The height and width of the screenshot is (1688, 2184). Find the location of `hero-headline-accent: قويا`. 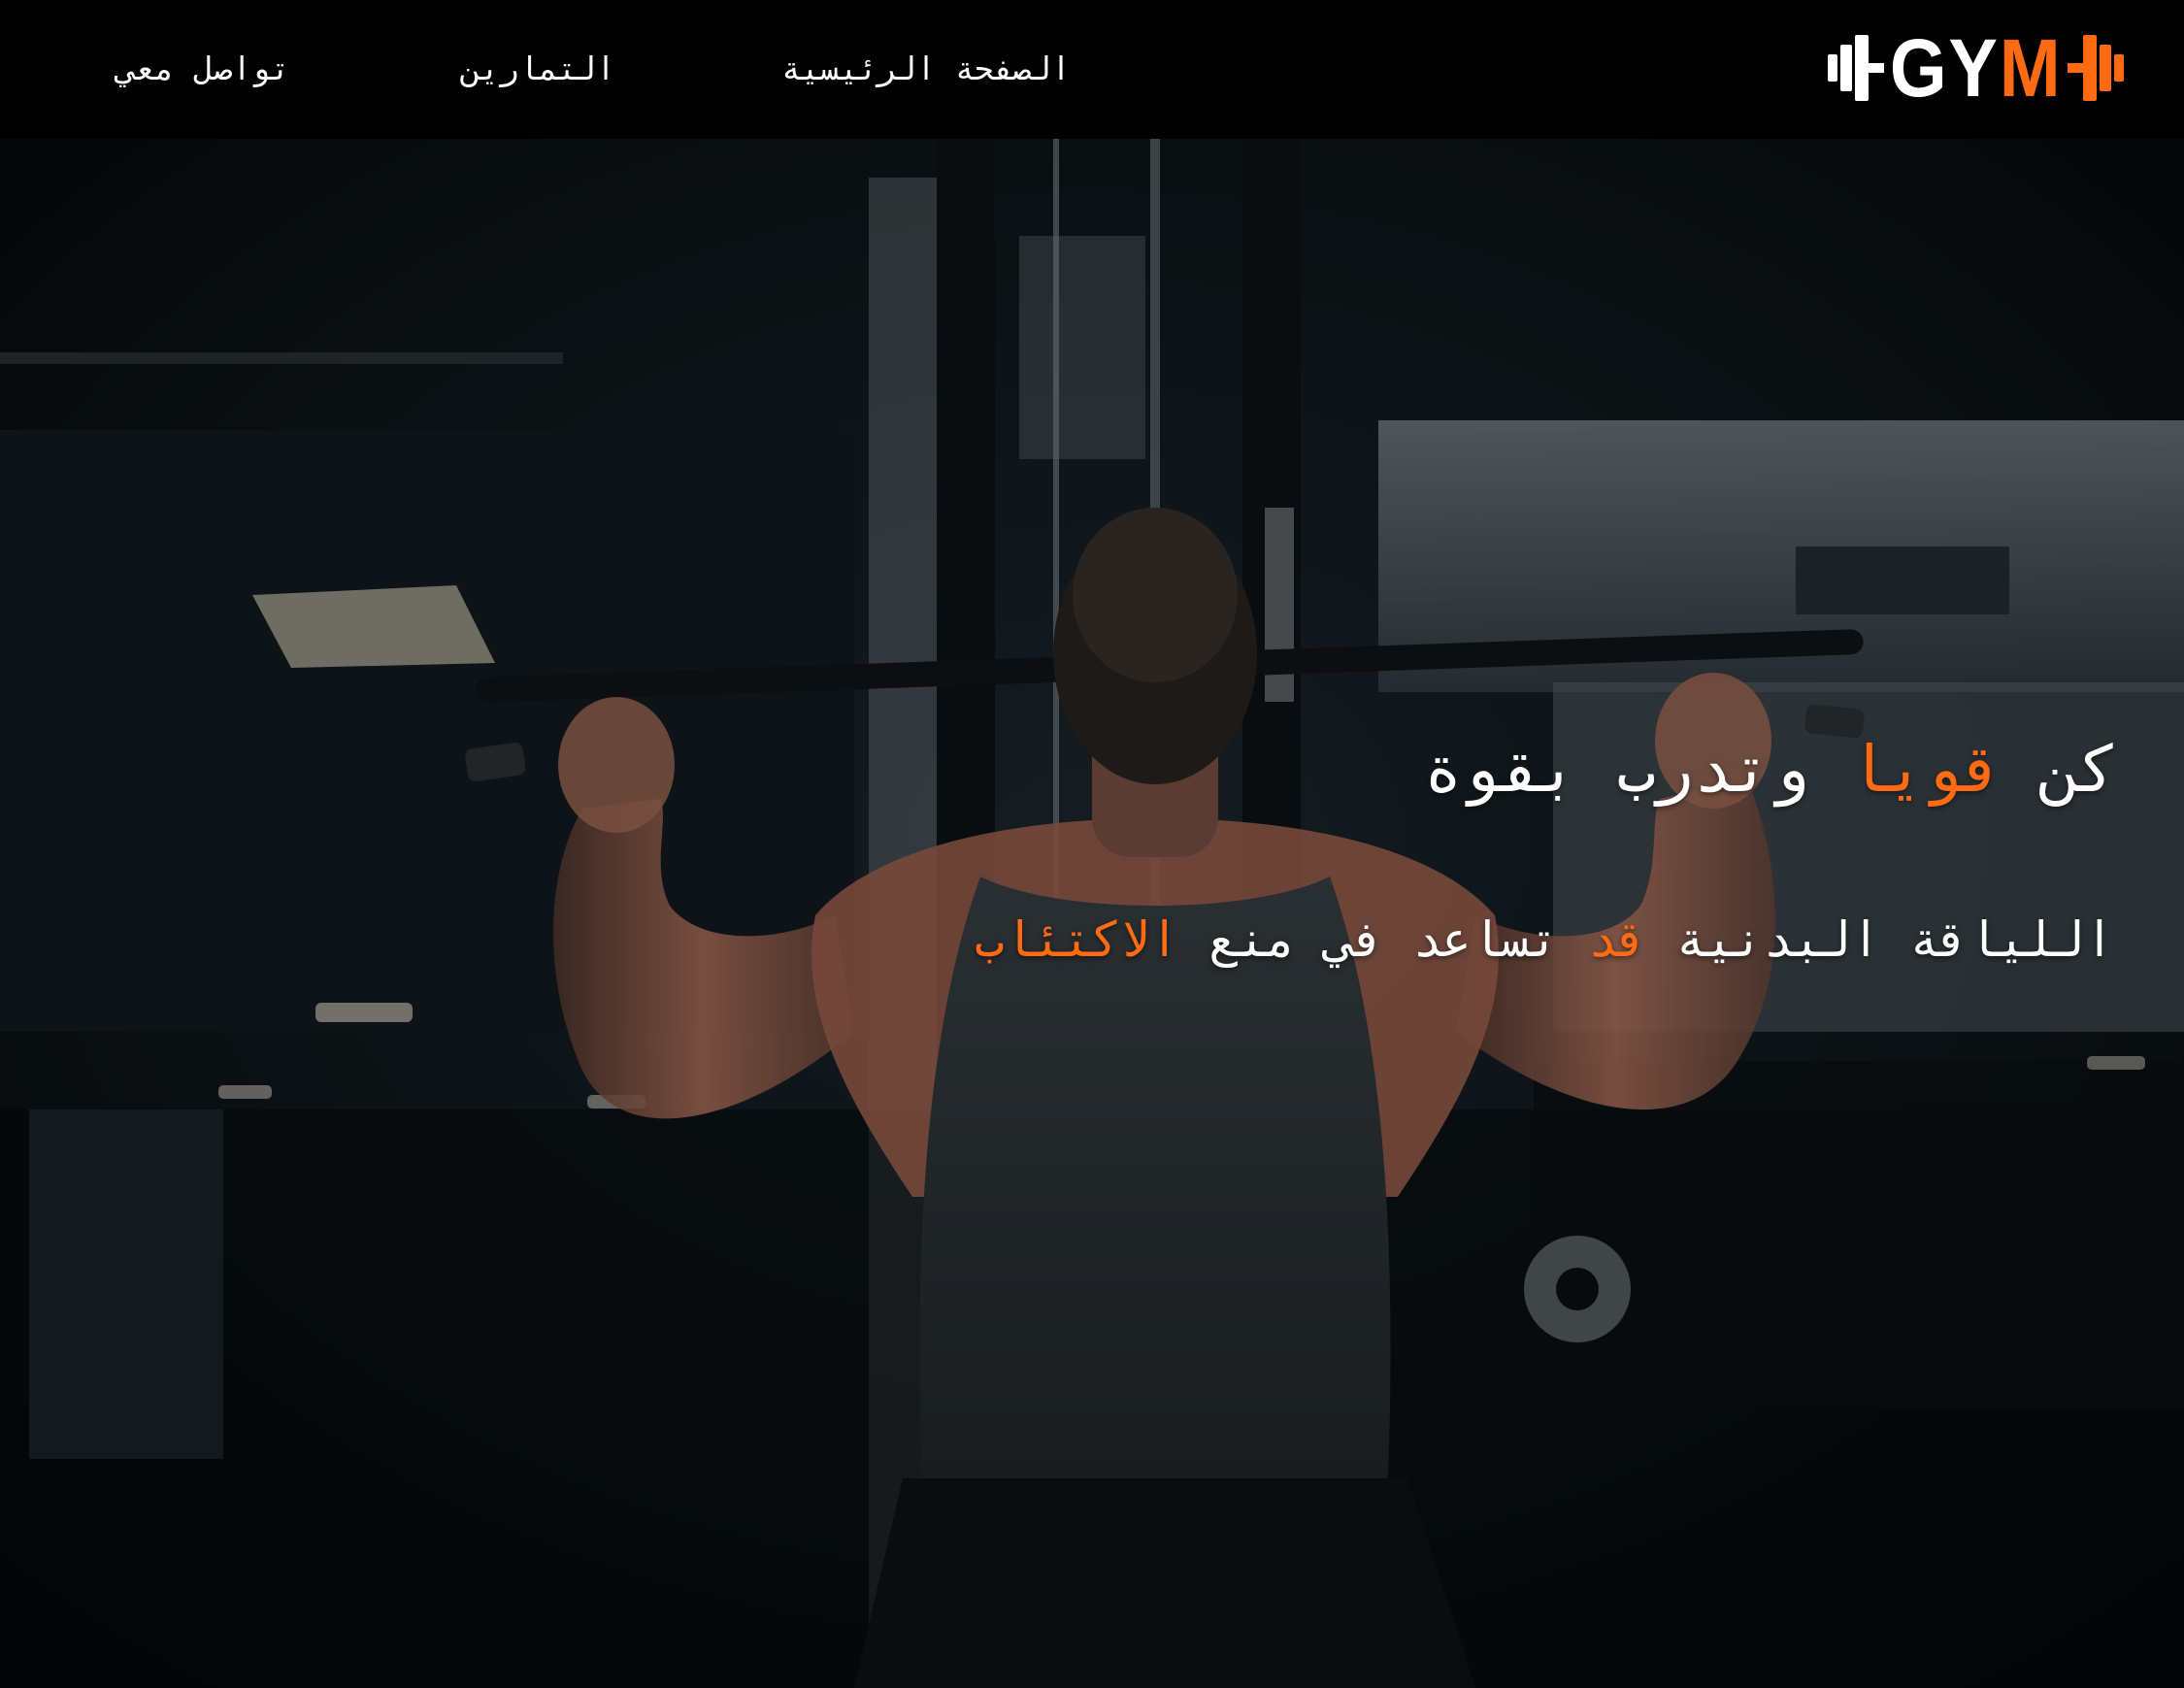

hero-headline-accent: قويا is located at coordinates (1924, 769).